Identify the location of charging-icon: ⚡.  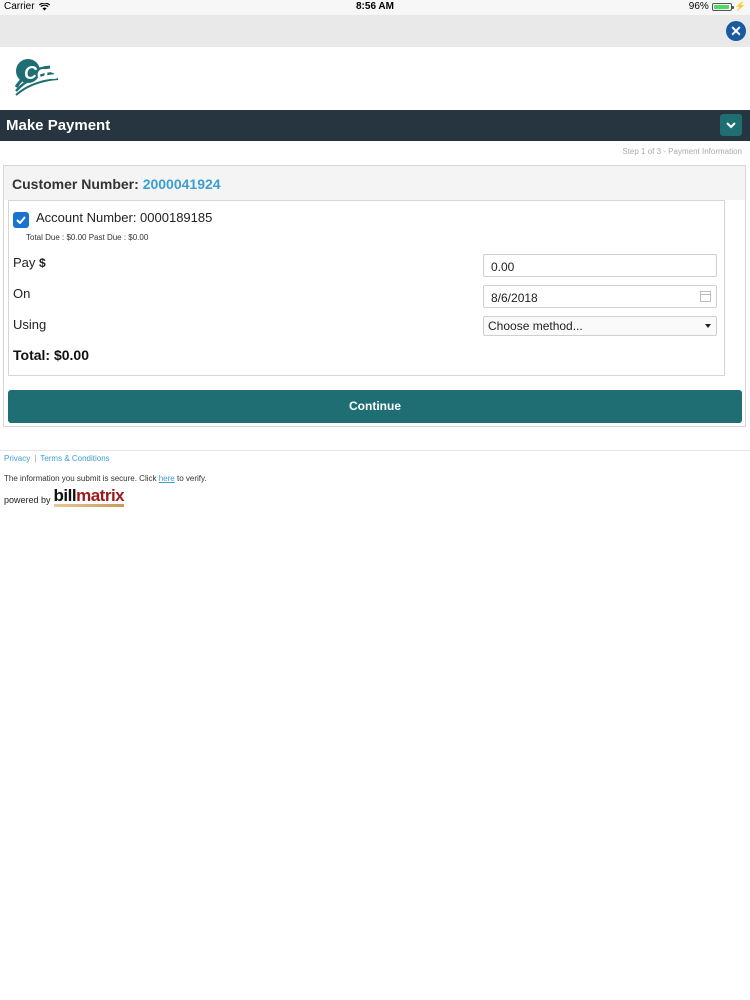
(740, 6).